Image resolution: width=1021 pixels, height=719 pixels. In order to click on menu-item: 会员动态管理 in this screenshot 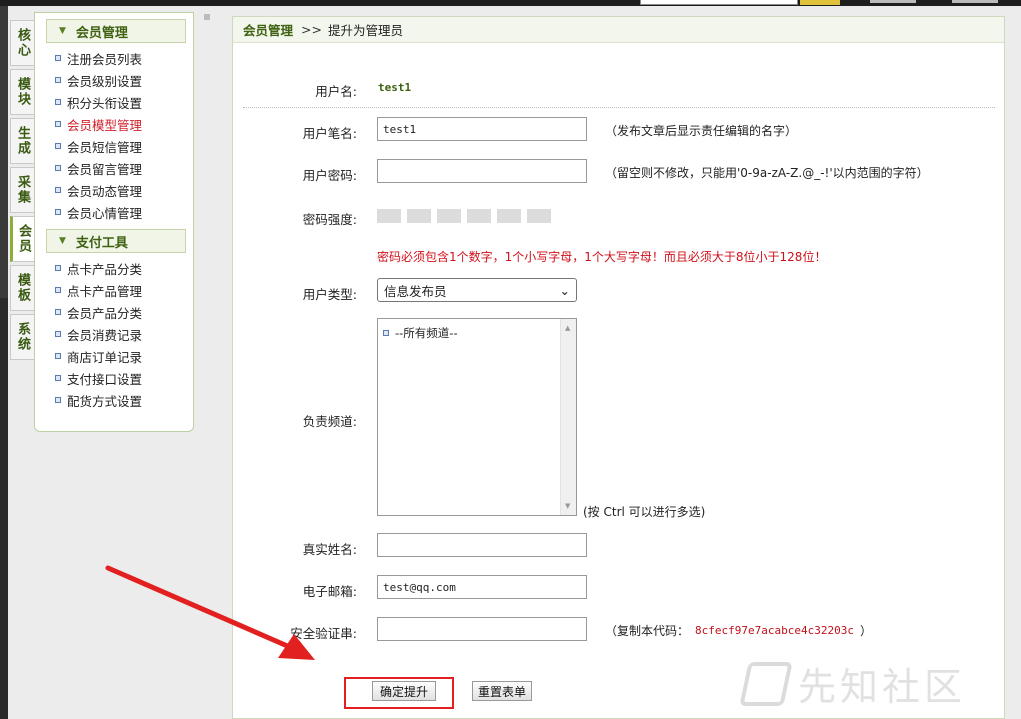, I will do `click(124, 190)`.